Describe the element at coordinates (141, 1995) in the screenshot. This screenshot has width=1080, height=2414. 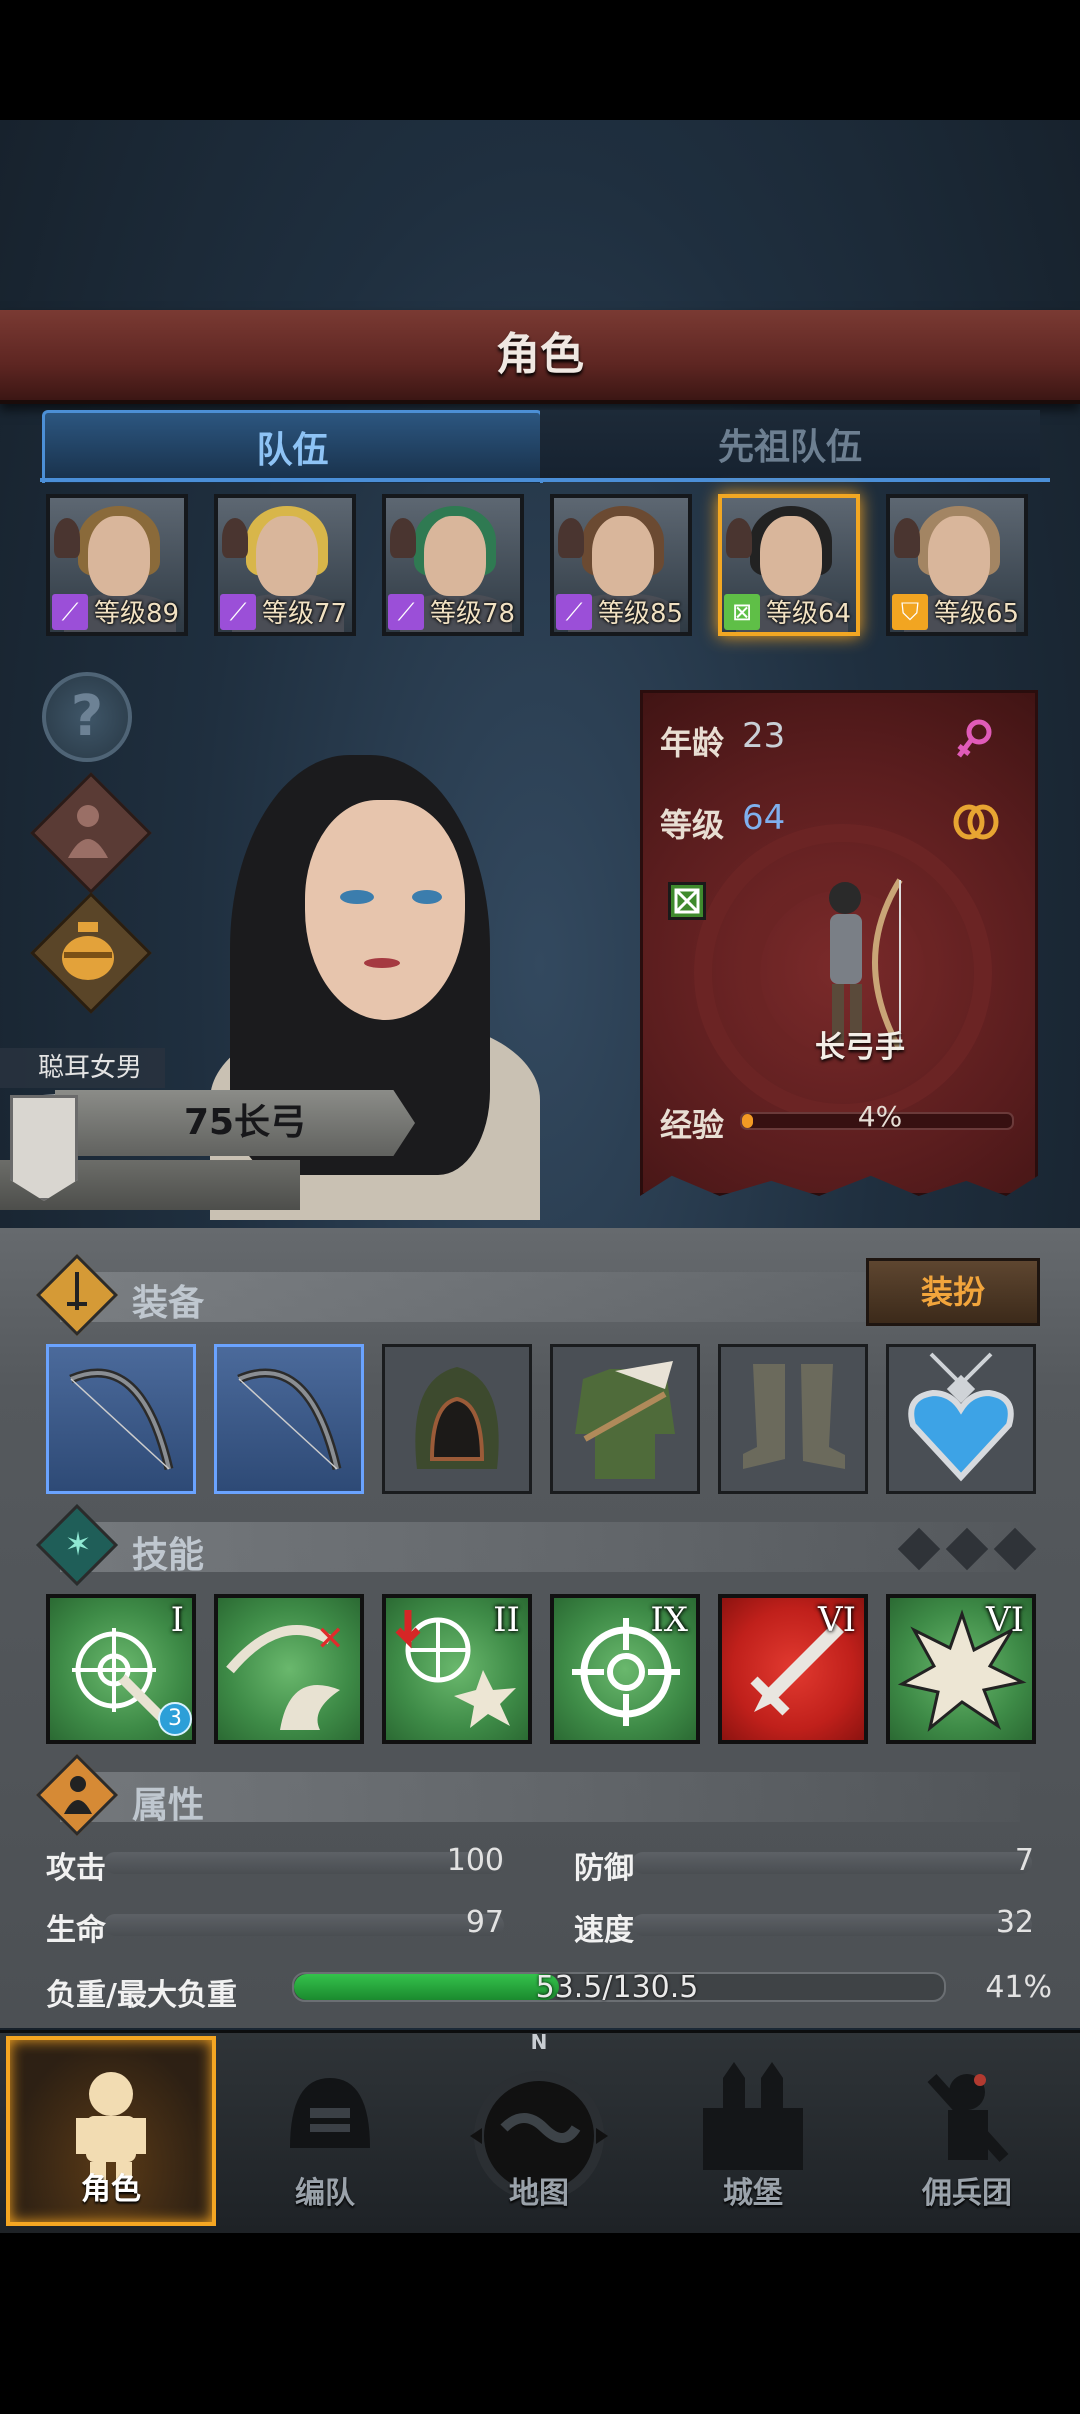
I see `weight-label: 负重/最大负重` at that location.